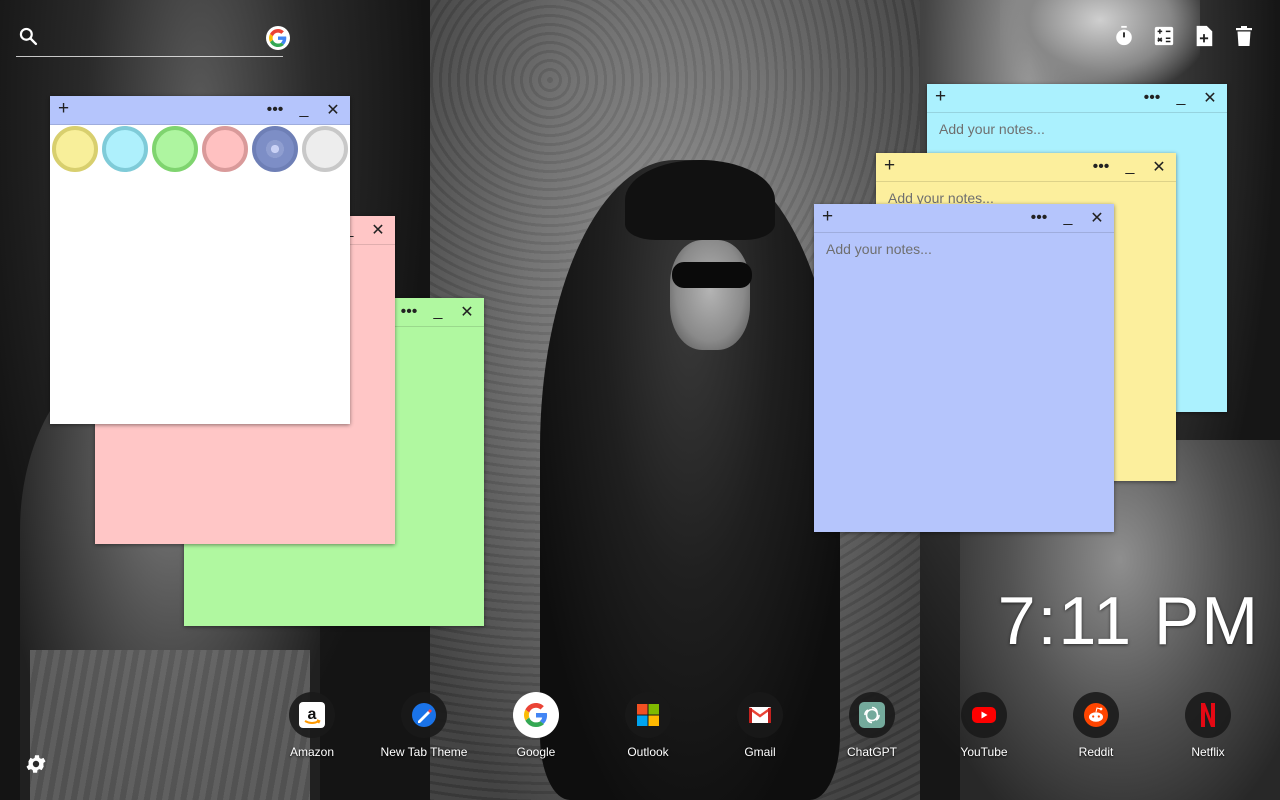 The height and width of the screenshot is (800, 1280). I want to click on shortcut-outlook: Outlook, so click(648, 725).